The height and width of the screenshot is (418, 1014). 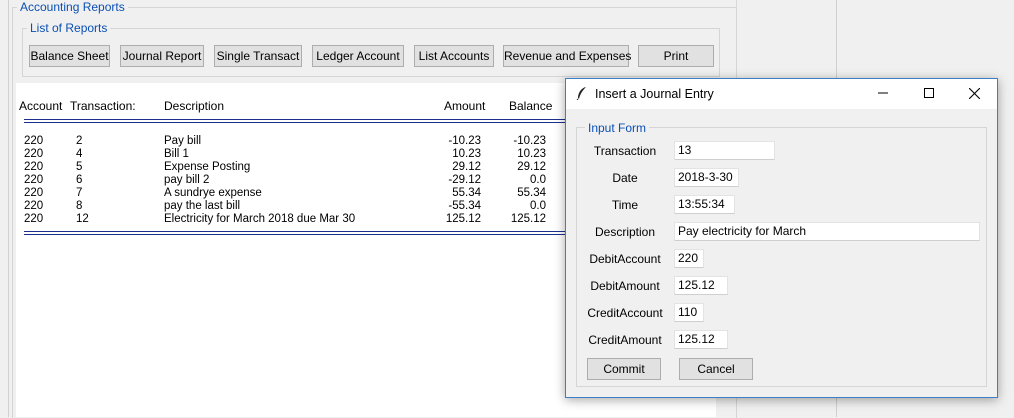 I want to click on cell-transaction: 5, so click(x=79, y=167).